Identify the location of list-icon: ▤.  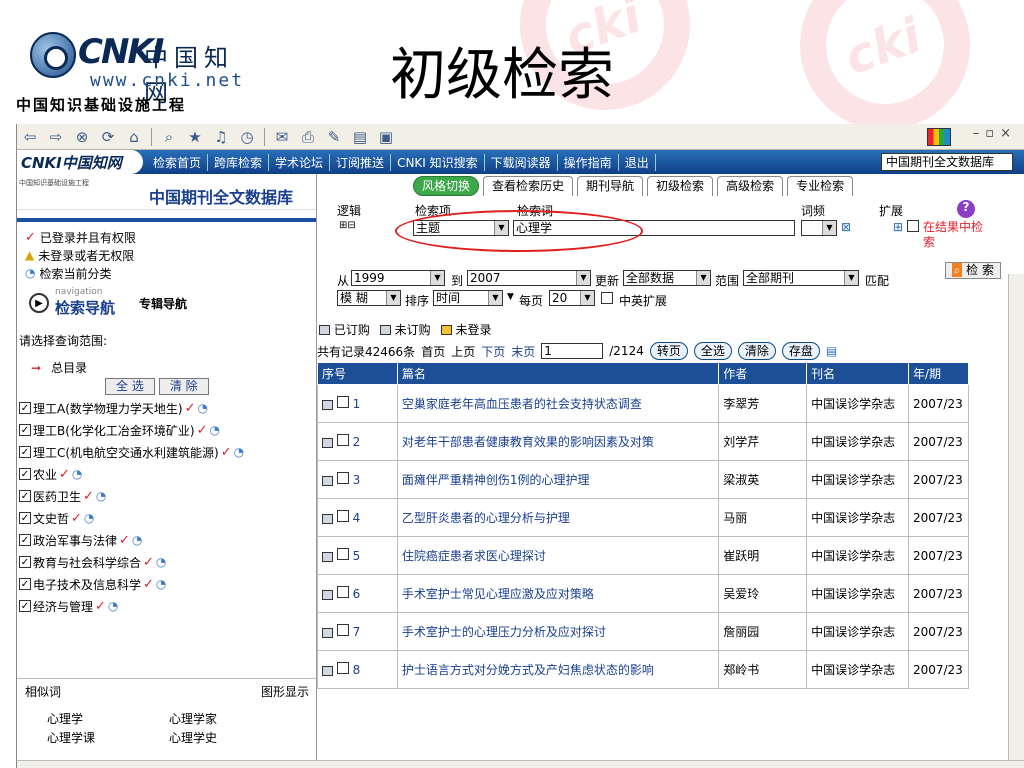
(831, 351).